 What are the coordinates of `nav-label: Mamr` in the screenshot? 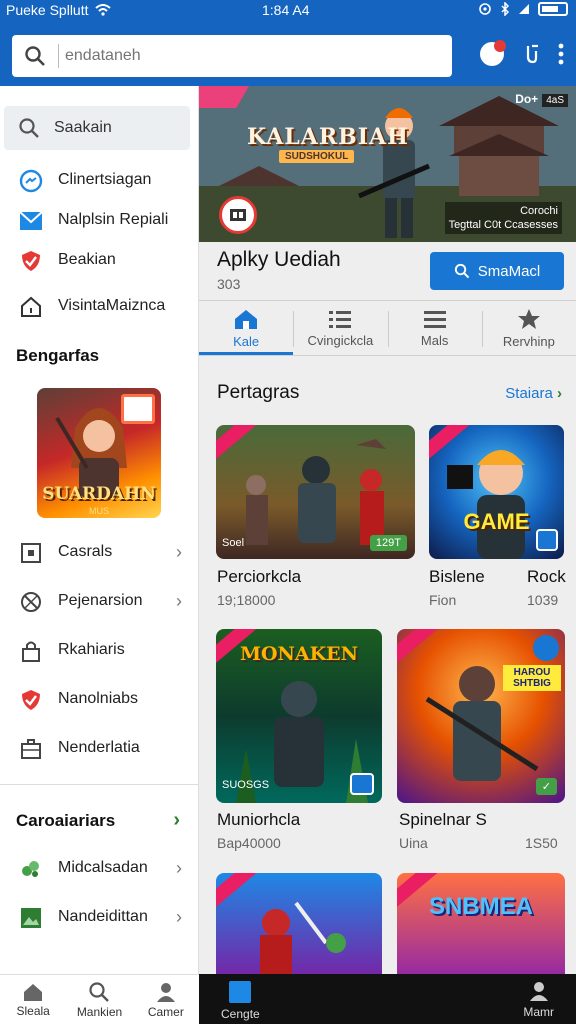 It's located at (538, 1012).